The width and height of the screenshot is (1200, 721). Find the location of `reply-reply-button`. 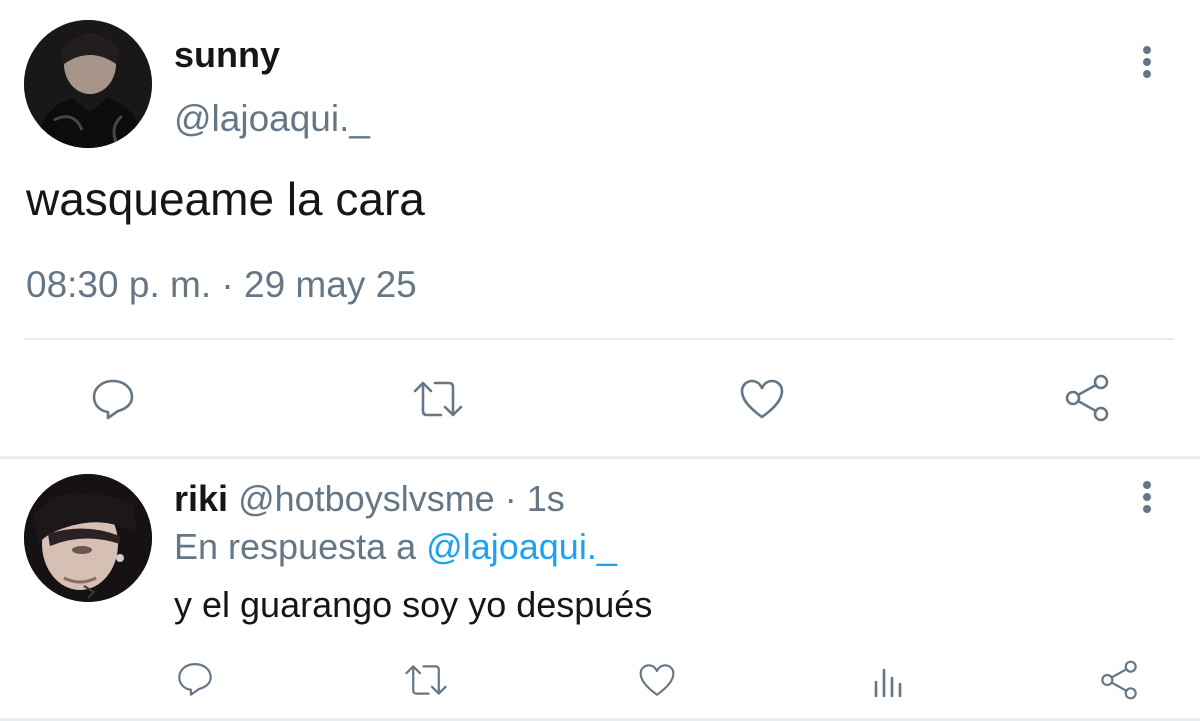

reply-reply-button is located at coordinates (195, 679).